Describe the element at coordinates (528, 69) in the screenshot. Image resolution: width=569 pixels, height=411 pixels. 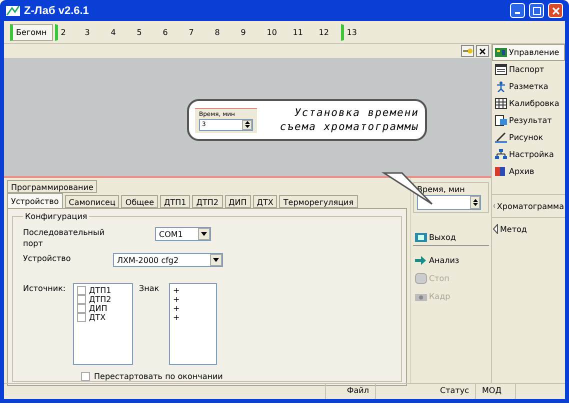
I see `sidebar-item: Паспорт` at that location.